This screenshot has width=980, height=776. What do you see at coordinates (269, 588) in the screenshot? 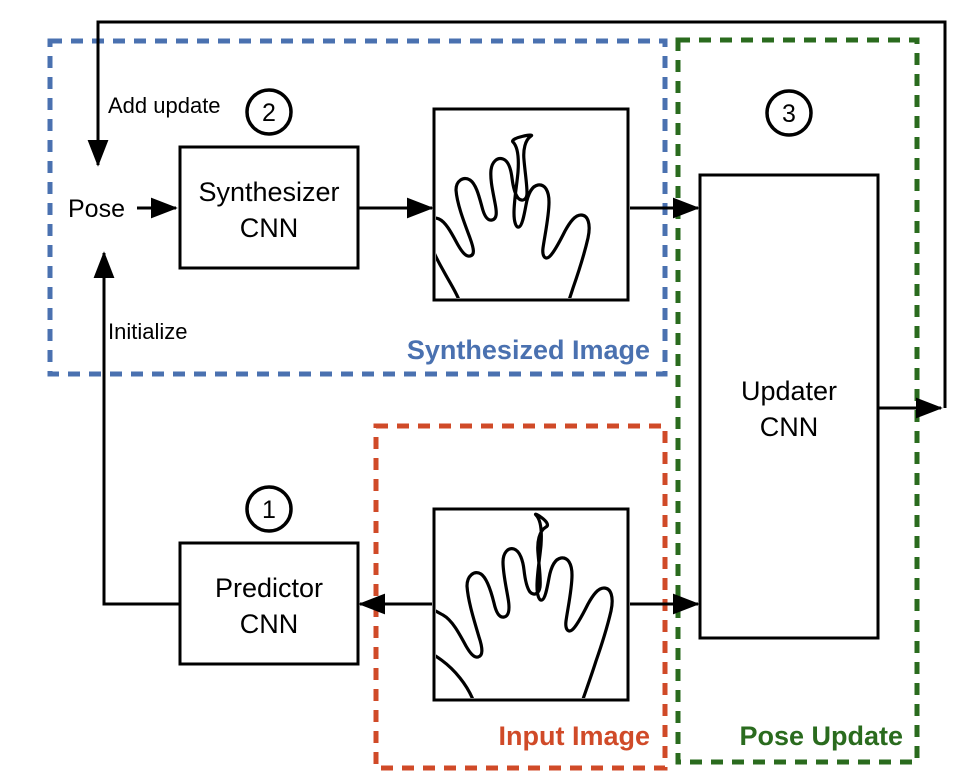
I see `block-predictor-cnn-label-line1: Predictor` at bounding box center [269, 588].